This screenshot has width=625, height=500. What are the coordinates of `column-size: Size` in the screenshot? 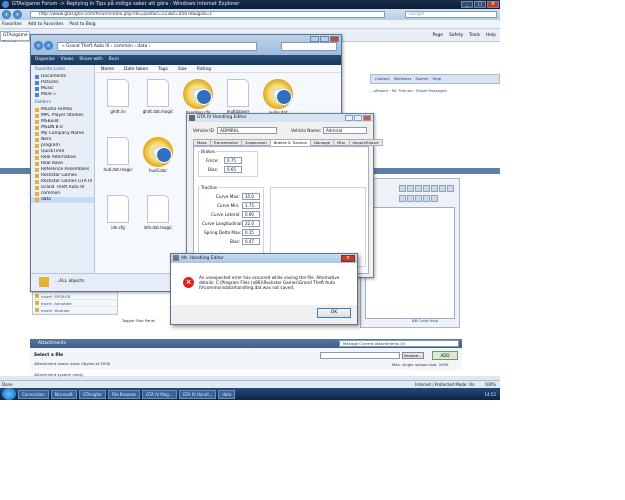 It's located at (182, 69).